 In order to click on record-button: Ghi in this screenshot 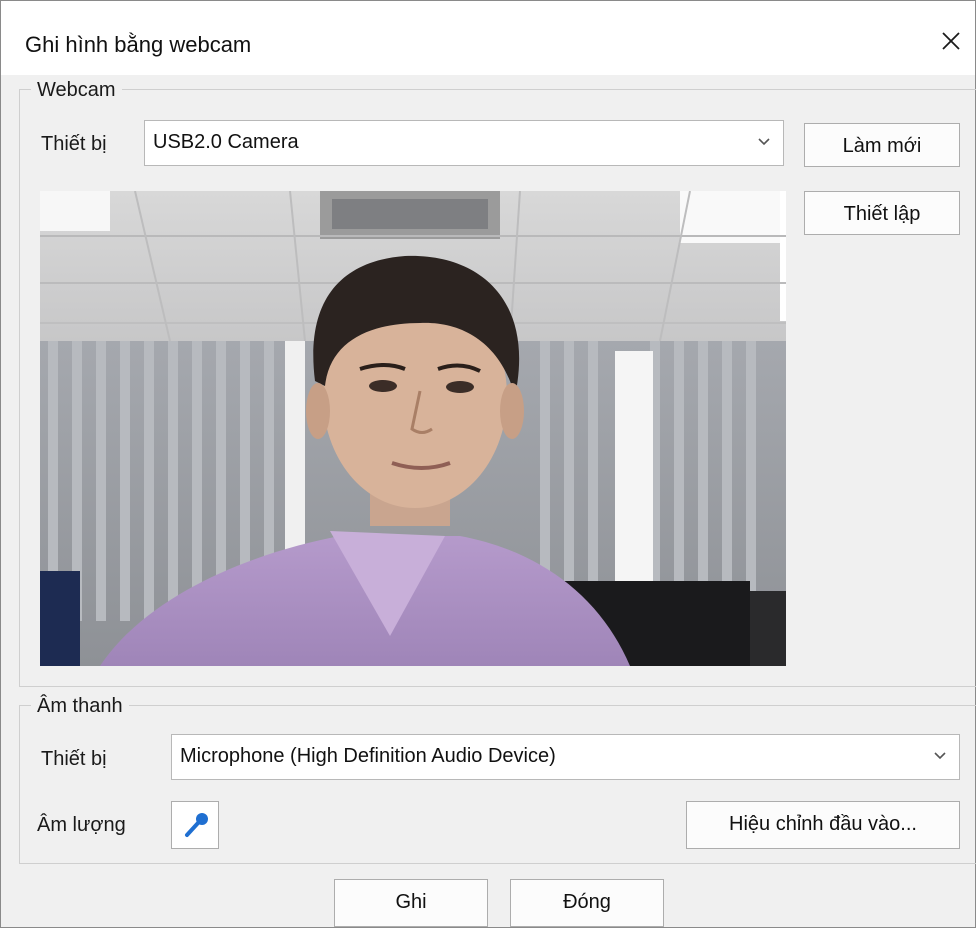, I will do `click(411, 903)`.